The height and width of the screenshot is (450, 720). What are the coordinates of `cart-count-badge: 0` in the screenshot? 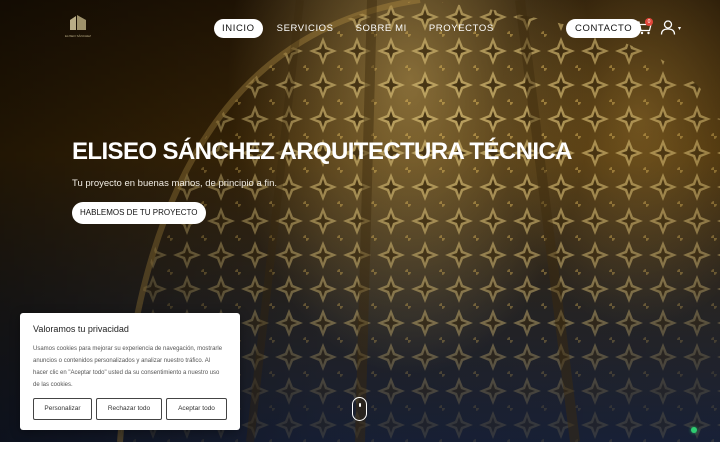 It's located at (649, 22).